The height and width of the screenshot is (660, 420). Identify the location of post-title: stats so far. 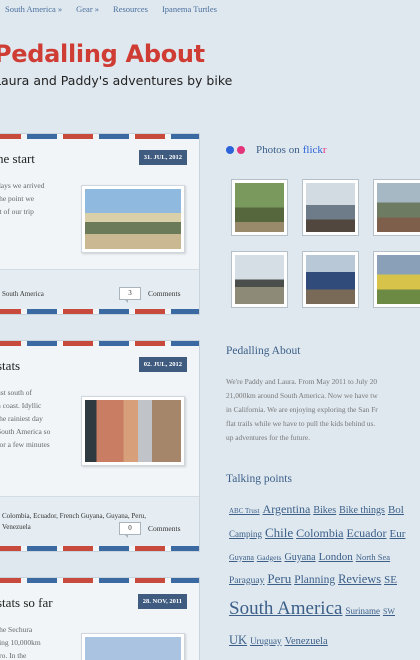
(26, 603).